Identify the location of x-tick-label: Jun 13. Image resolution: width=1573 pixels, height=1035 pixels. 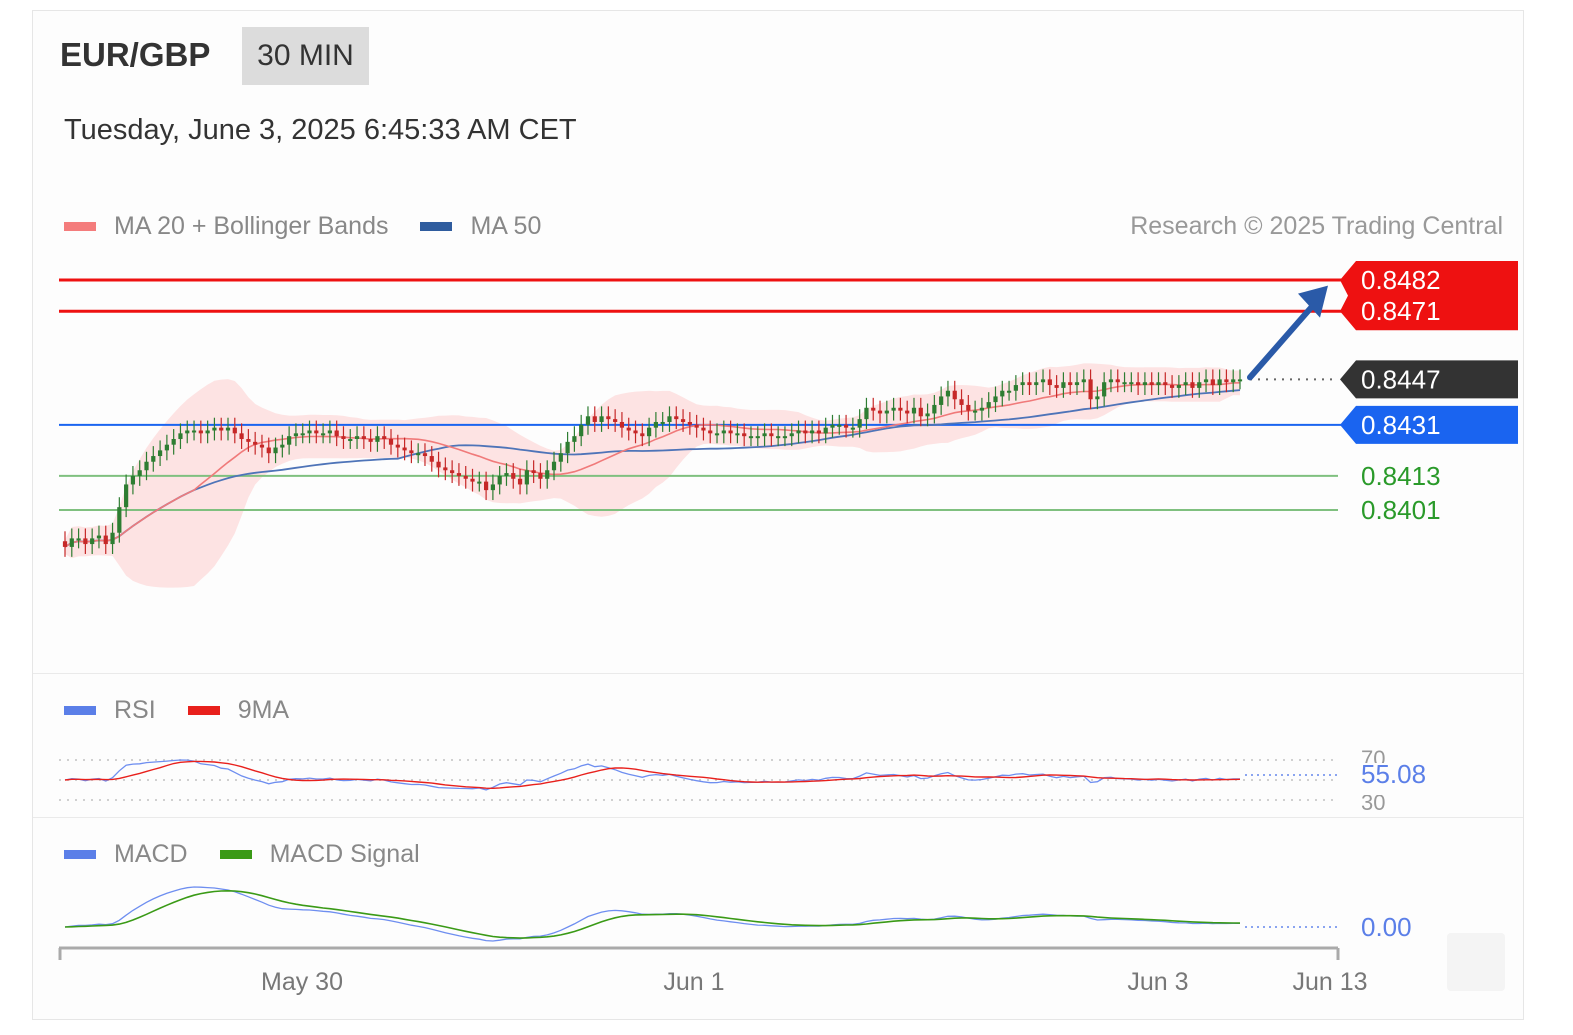
(1329, 982).